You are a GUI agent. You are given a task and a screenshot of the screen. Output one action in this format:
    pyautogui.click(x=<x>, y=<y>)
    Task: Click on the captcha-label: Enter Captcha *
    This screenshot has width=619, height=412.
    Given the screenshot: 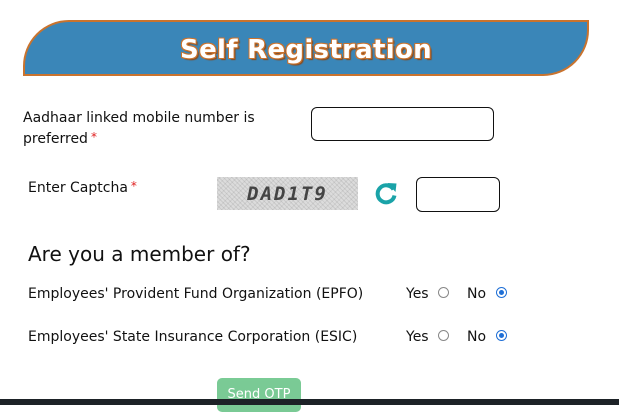 What is the action you would take?
    pyautogui.click(x=82, y=188)
    